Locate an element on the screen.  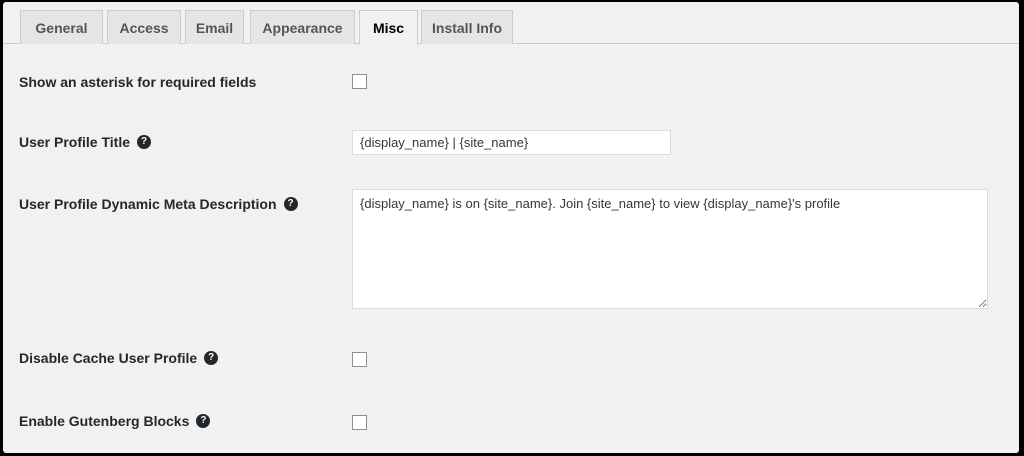
asterisk-setting-label: Show an asterisk for required fields is located at coordinates (137, 82).